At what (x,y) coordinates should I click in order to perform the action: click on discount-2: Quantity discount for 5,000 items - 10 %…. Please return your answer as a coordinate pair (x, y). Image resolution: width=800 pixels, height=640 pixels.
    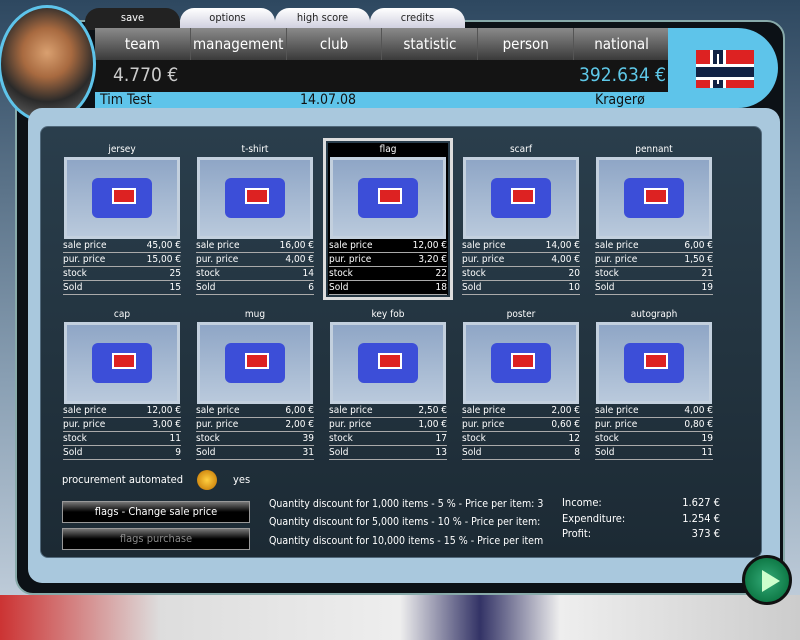
    Looking at the image, I should click on (405, 522).